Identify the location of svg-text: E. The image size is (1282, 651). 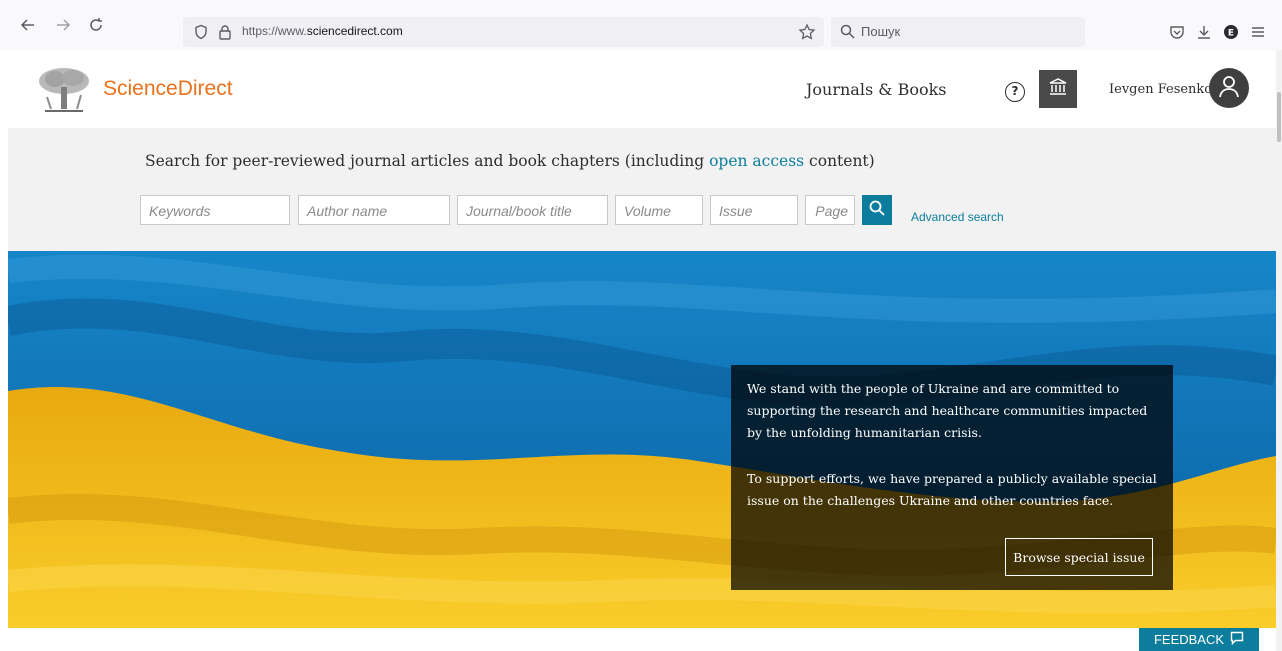
(1231, 34).